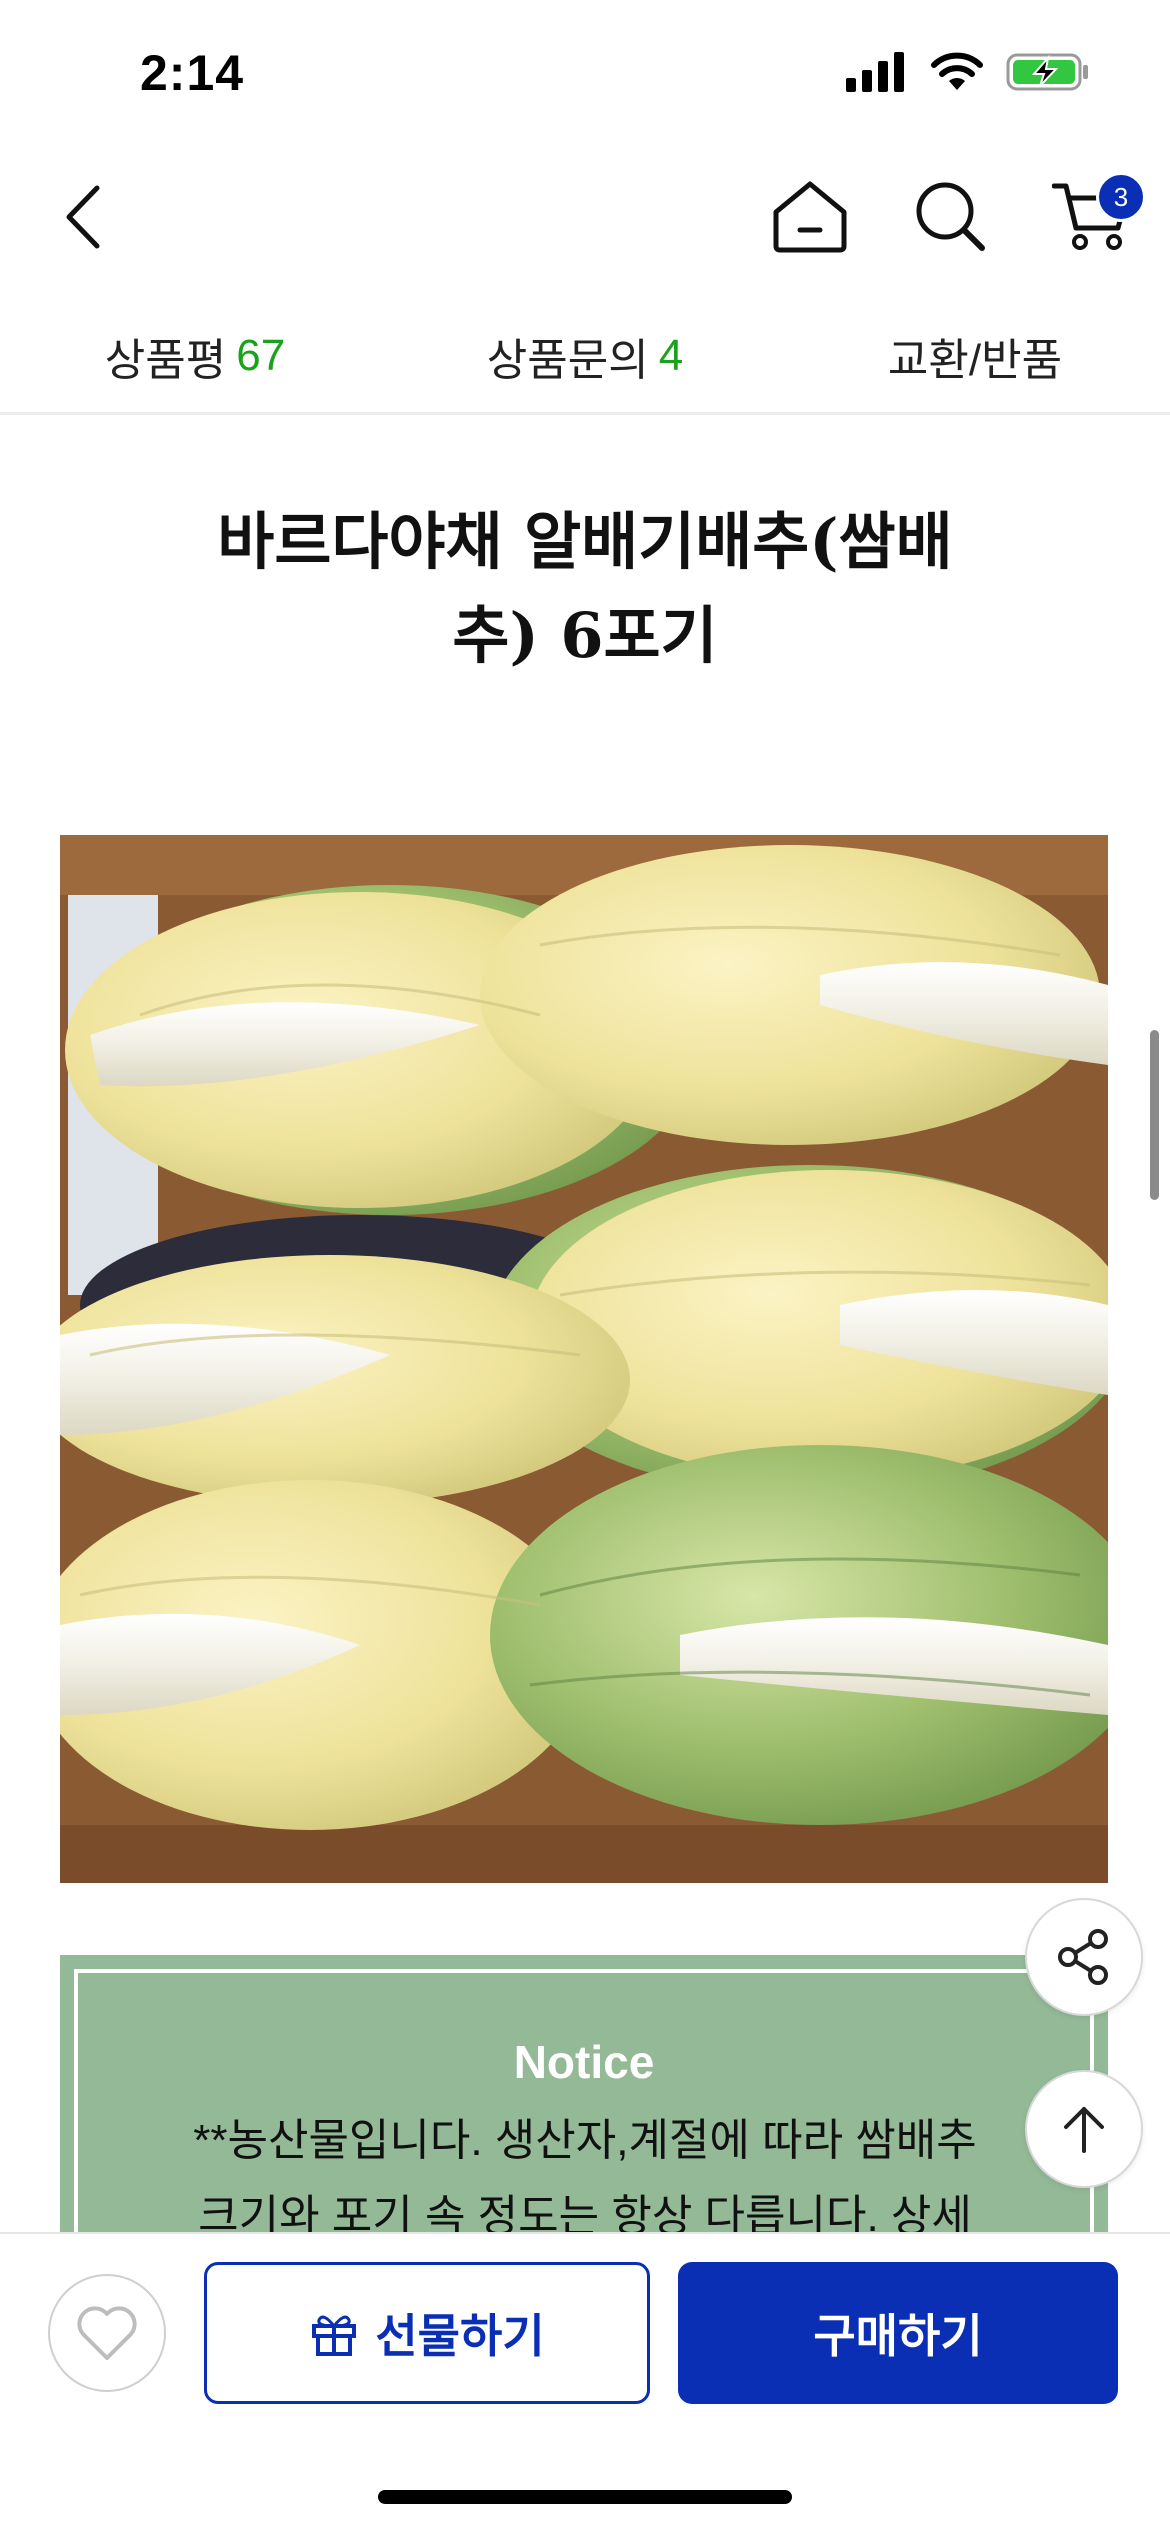 The height and width of the screenshot is (2532, 1170). I want to click on back-chevron-icon, so click(83, 217).